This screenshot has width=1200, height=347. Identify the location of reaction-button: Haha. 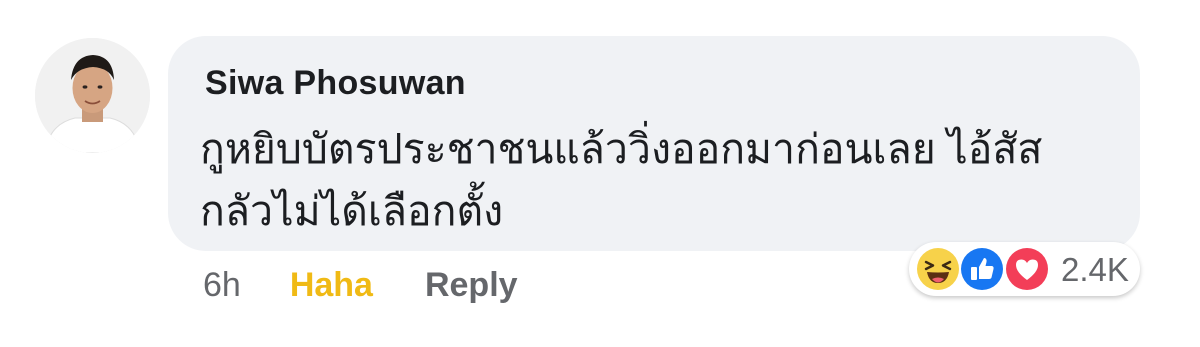
(331, 285).